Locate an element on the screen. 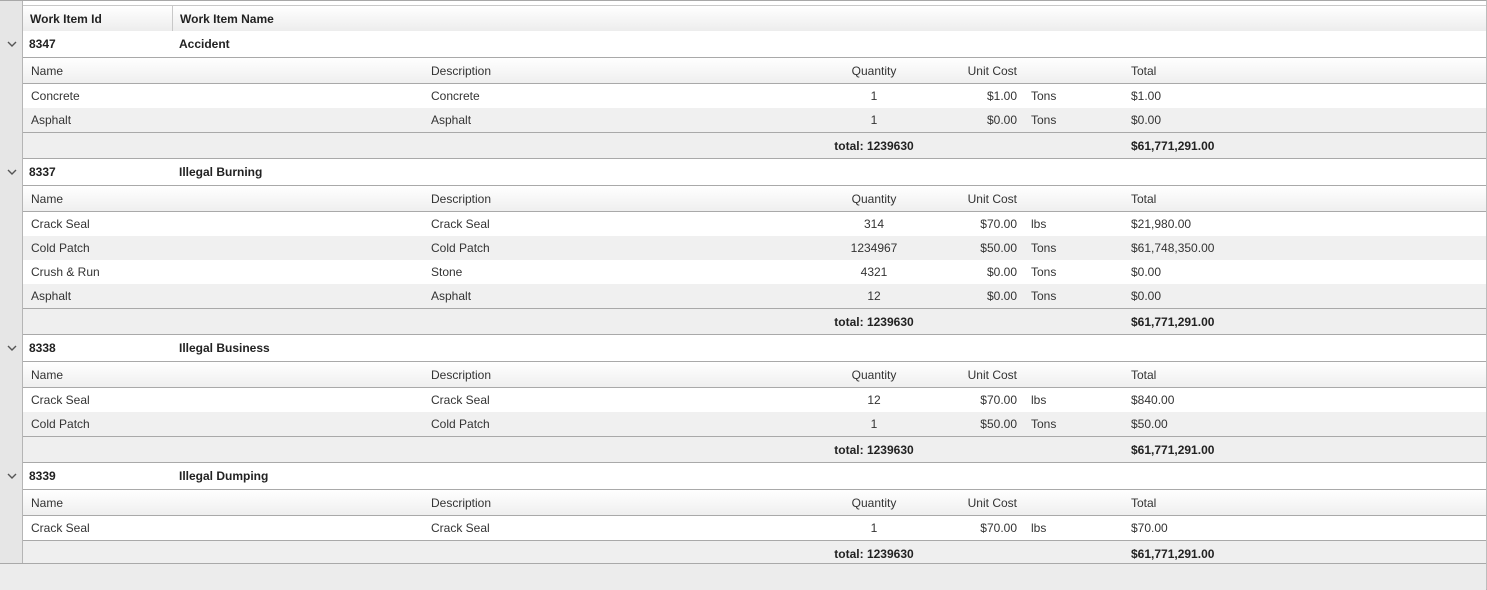  table-row: Crack Seal Crack Seal 1 $70.00 lbs $70.00 is located at coordinates (754, 528).